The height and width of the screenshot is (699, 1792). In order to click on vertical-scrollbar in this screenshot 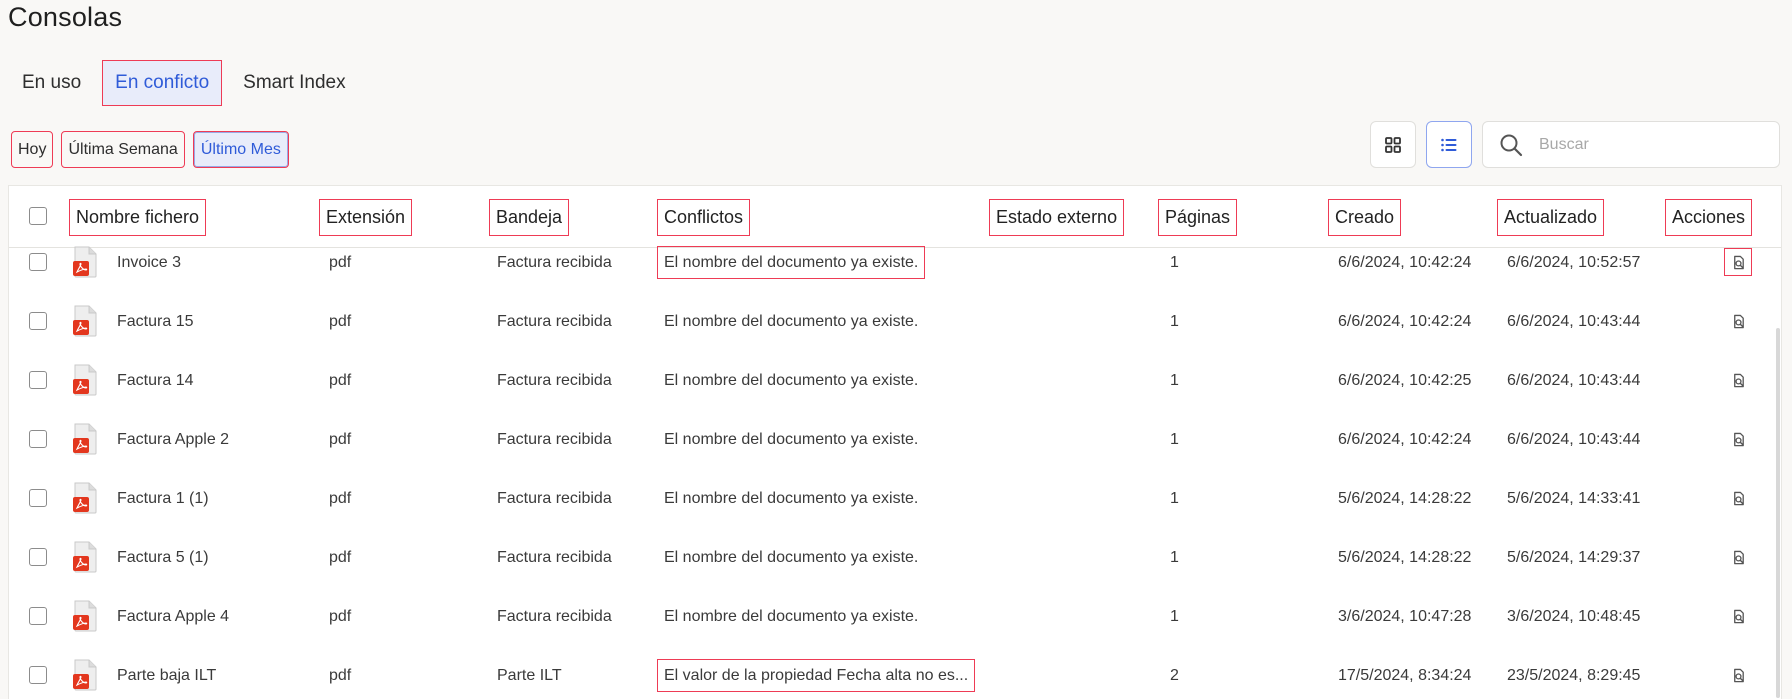, I will do `click(1777, 473)`.